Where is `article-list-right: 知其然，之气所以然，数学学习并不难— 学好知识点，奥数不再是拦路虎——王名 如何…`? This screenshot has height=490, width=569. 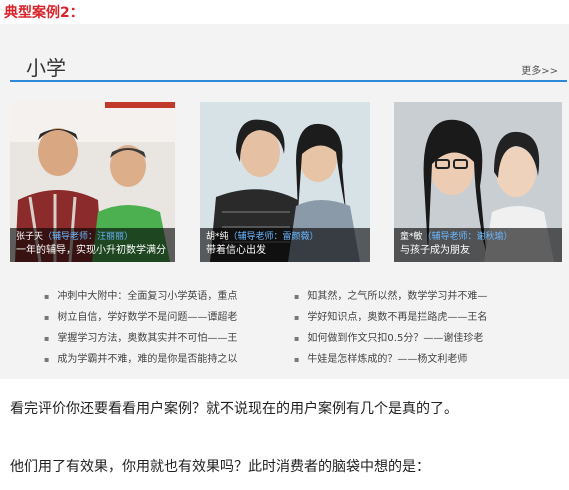
article-list-right: 知其然，之气所以然，数学学习并不难— 学好知识点，奥数不再是拦路虎——王名 如何… is located at coordinates (390, 328).